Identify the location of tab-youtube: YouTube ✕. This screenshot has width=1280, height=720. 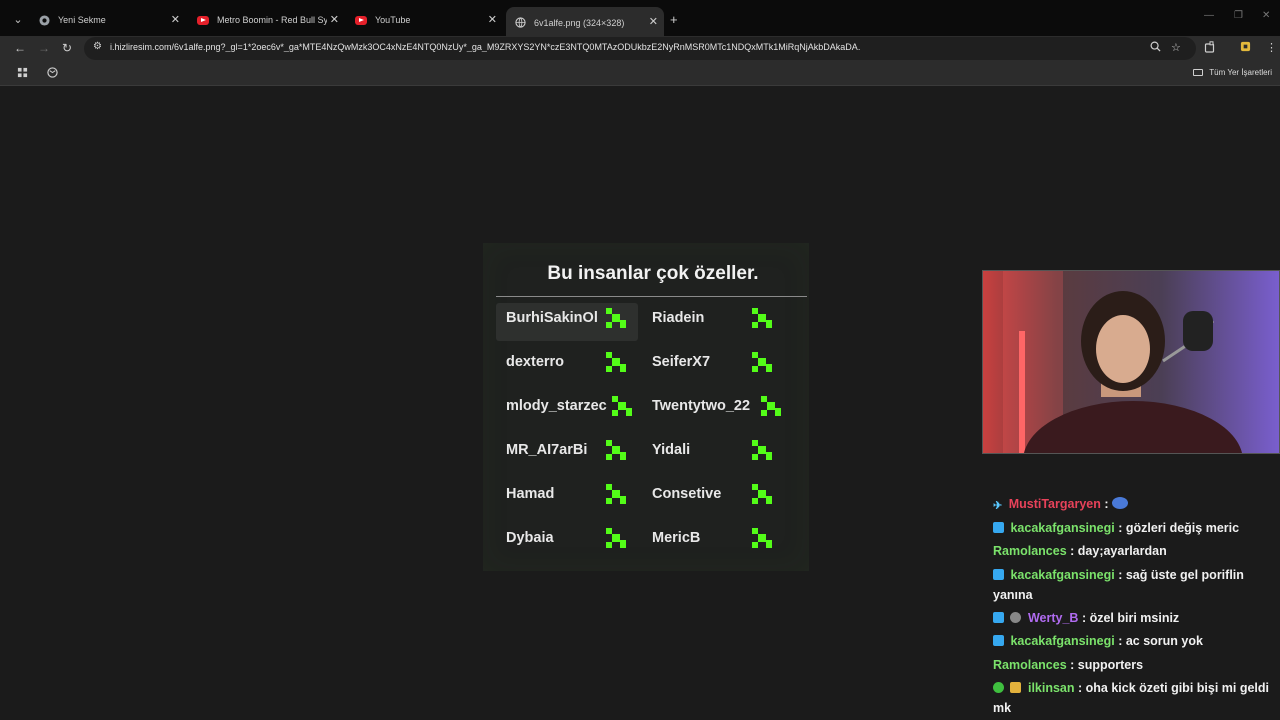
(425, 20).